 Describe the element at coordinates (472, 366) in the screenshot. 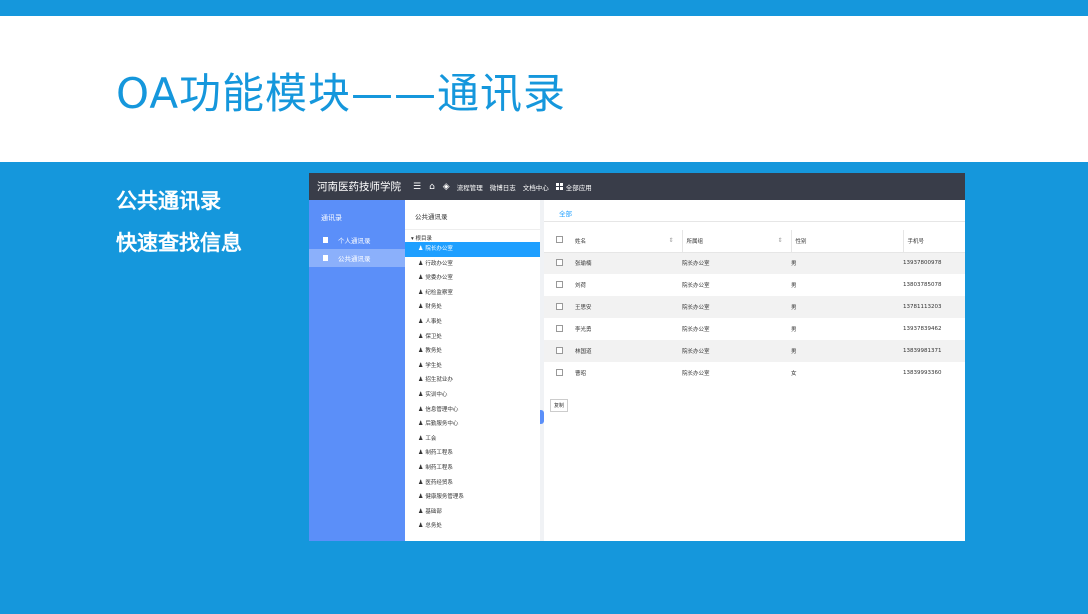

I see `tree-node: ♟ 学生处` at that location.